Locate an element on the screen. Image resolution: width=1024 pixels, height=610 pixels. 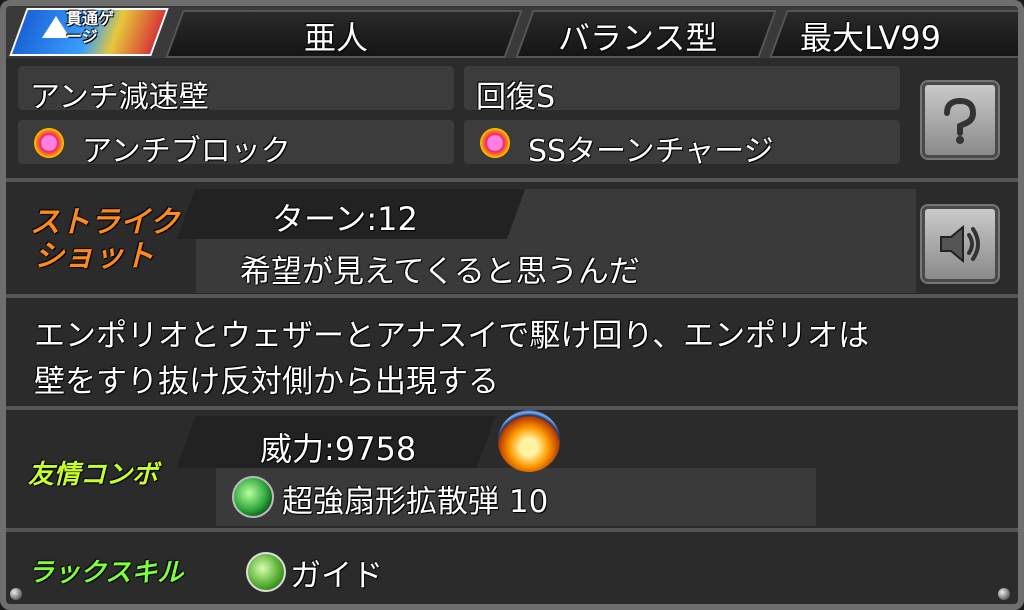
friend-combo-title: 友情コンボ is located at coordinates (93, 475).